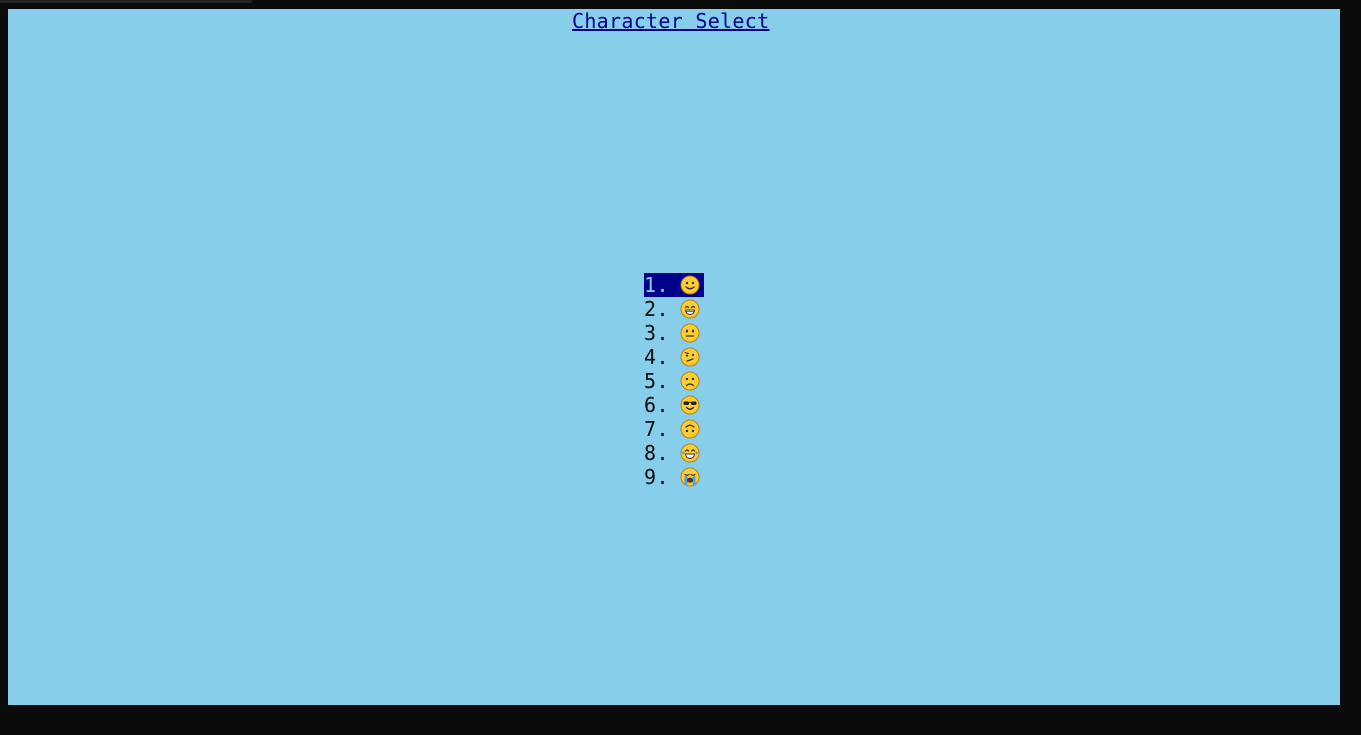 This screenshot has width=1361, height=735. What do you see at coordinates (657, 381) in the screenshot?
I see `option-number: 5.` at bounding box center [657, 381].